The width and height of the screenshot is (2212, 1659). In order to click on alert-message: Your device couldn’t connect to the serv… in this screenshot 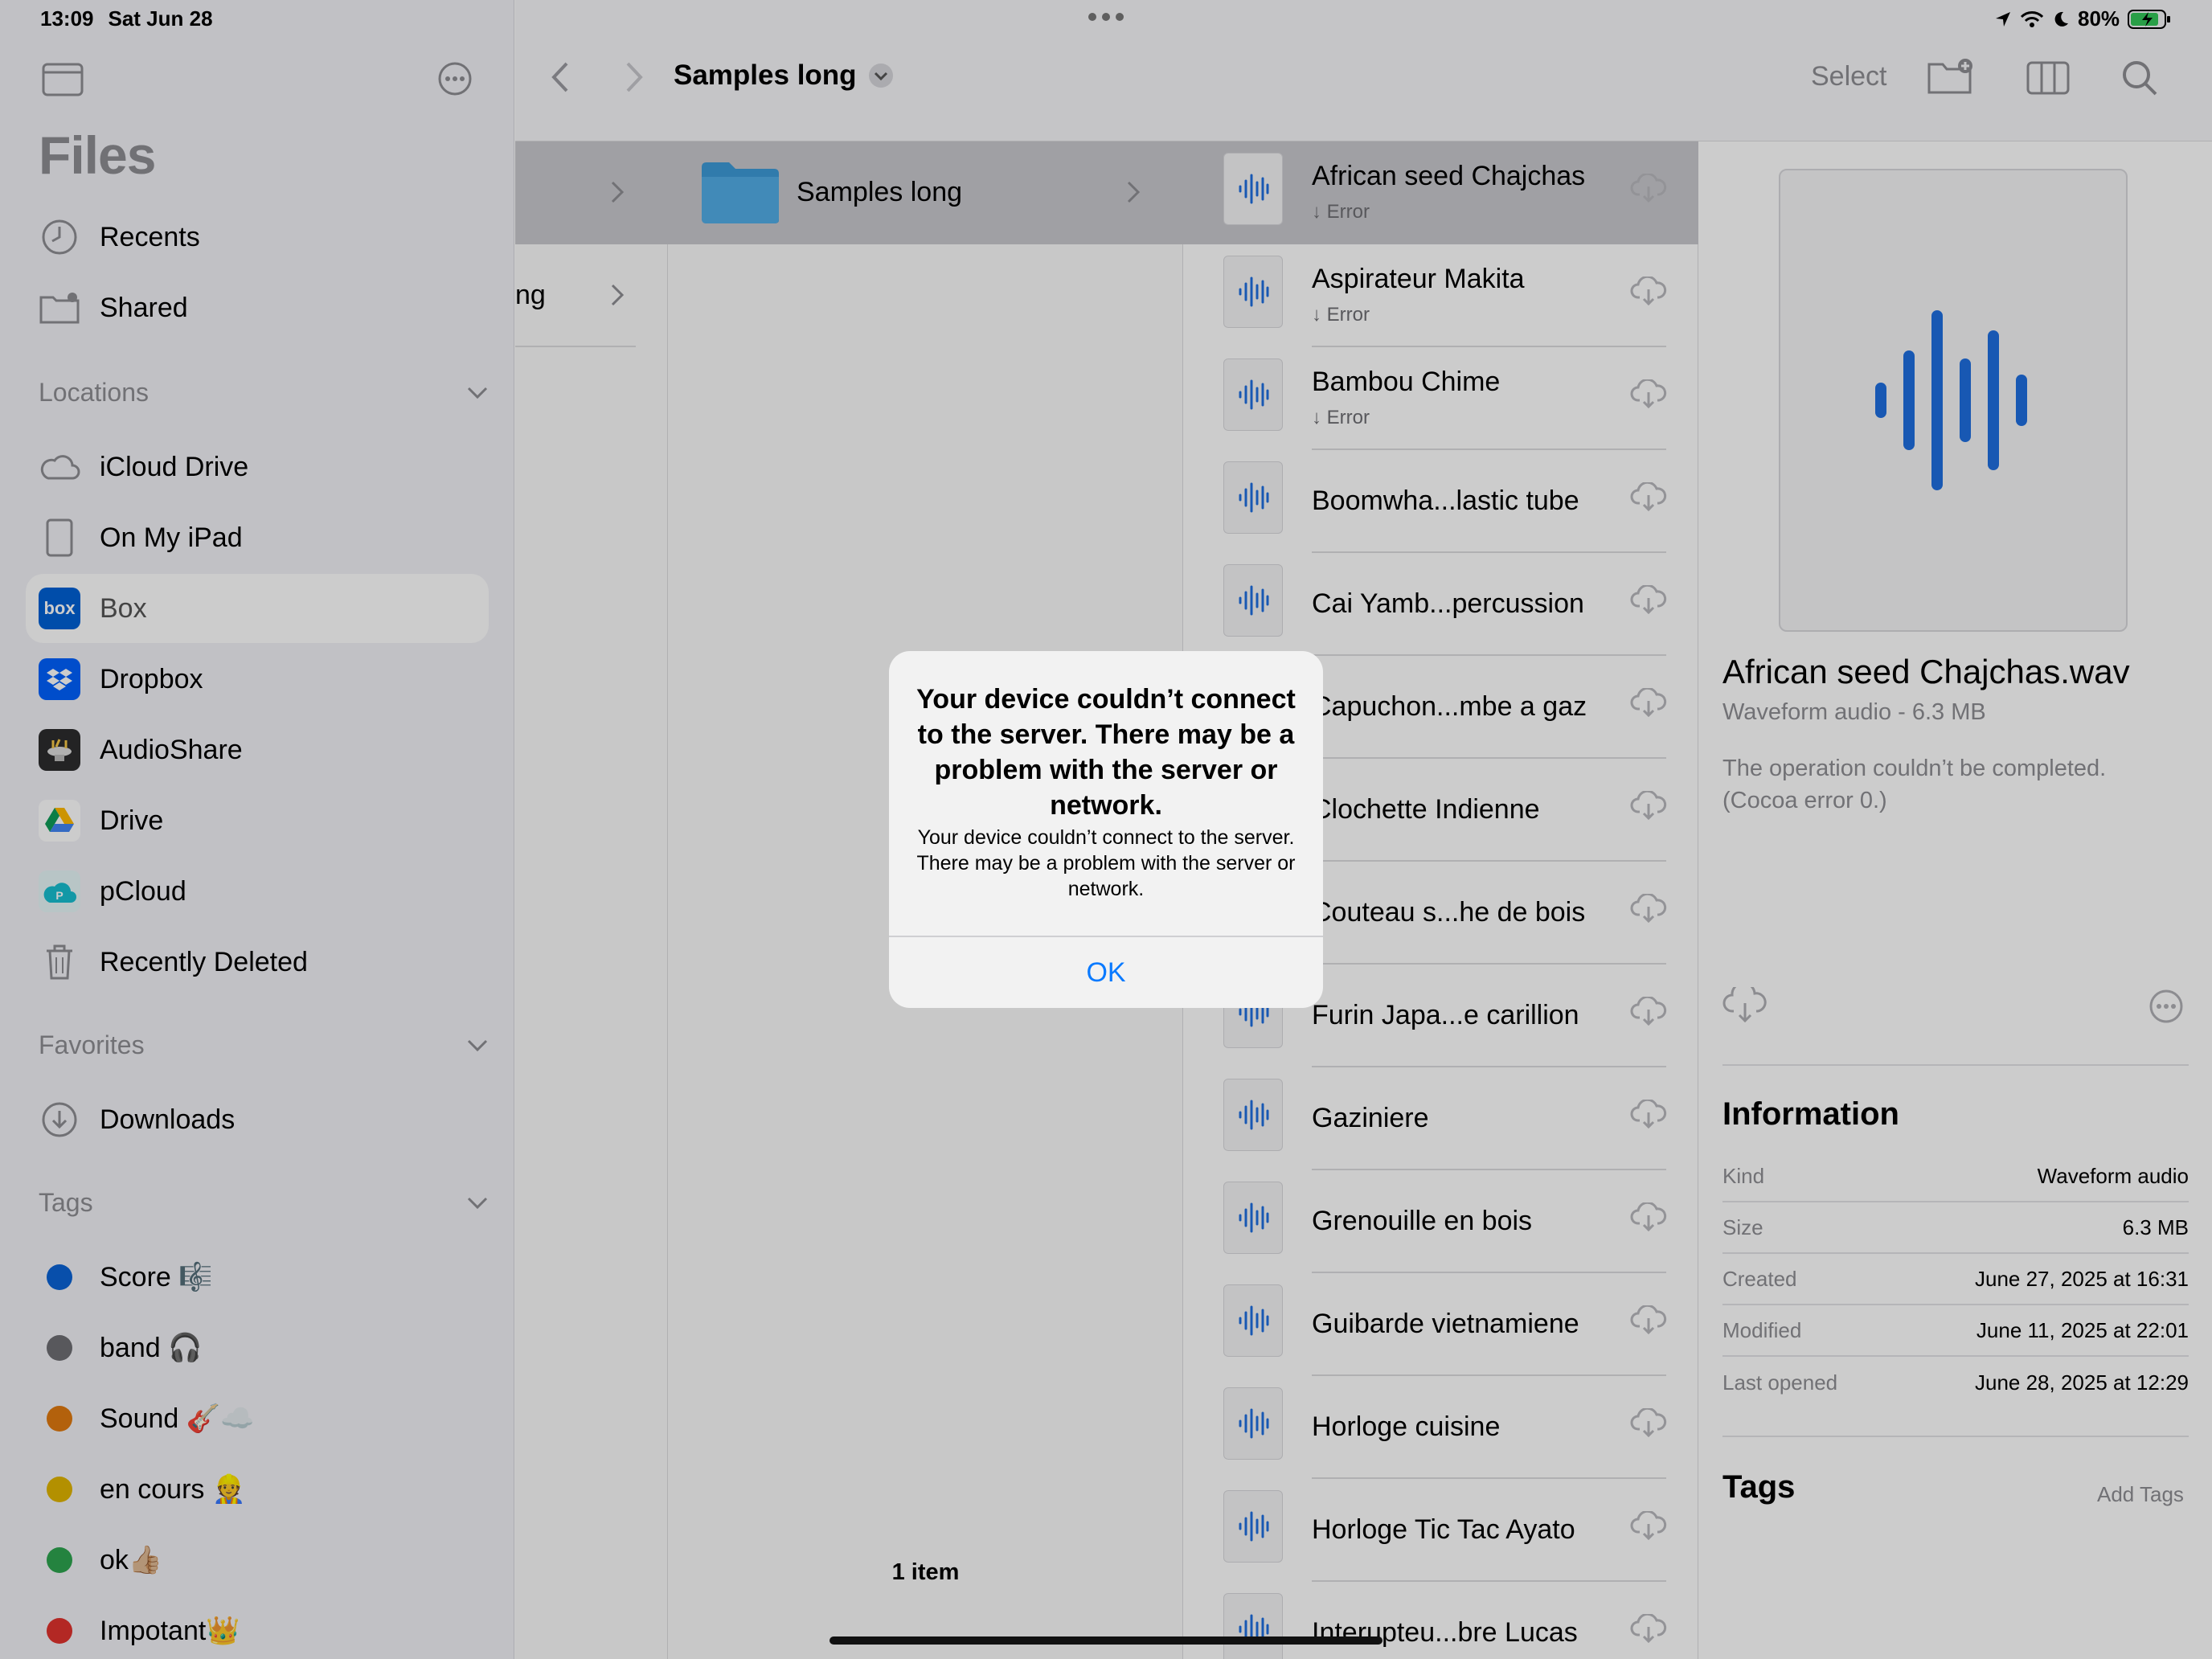, I will do `click(1106, 863)`.